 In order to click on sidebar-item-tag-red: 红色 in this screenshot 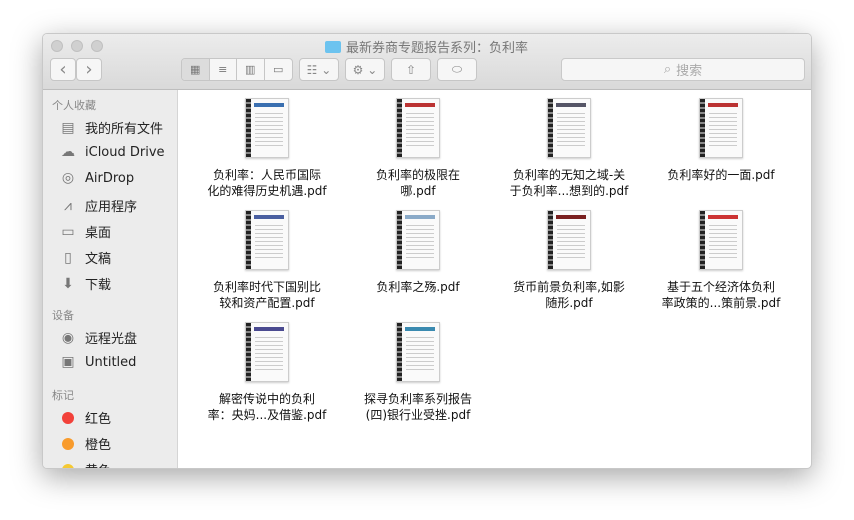, I will do `click(85, 417)`.